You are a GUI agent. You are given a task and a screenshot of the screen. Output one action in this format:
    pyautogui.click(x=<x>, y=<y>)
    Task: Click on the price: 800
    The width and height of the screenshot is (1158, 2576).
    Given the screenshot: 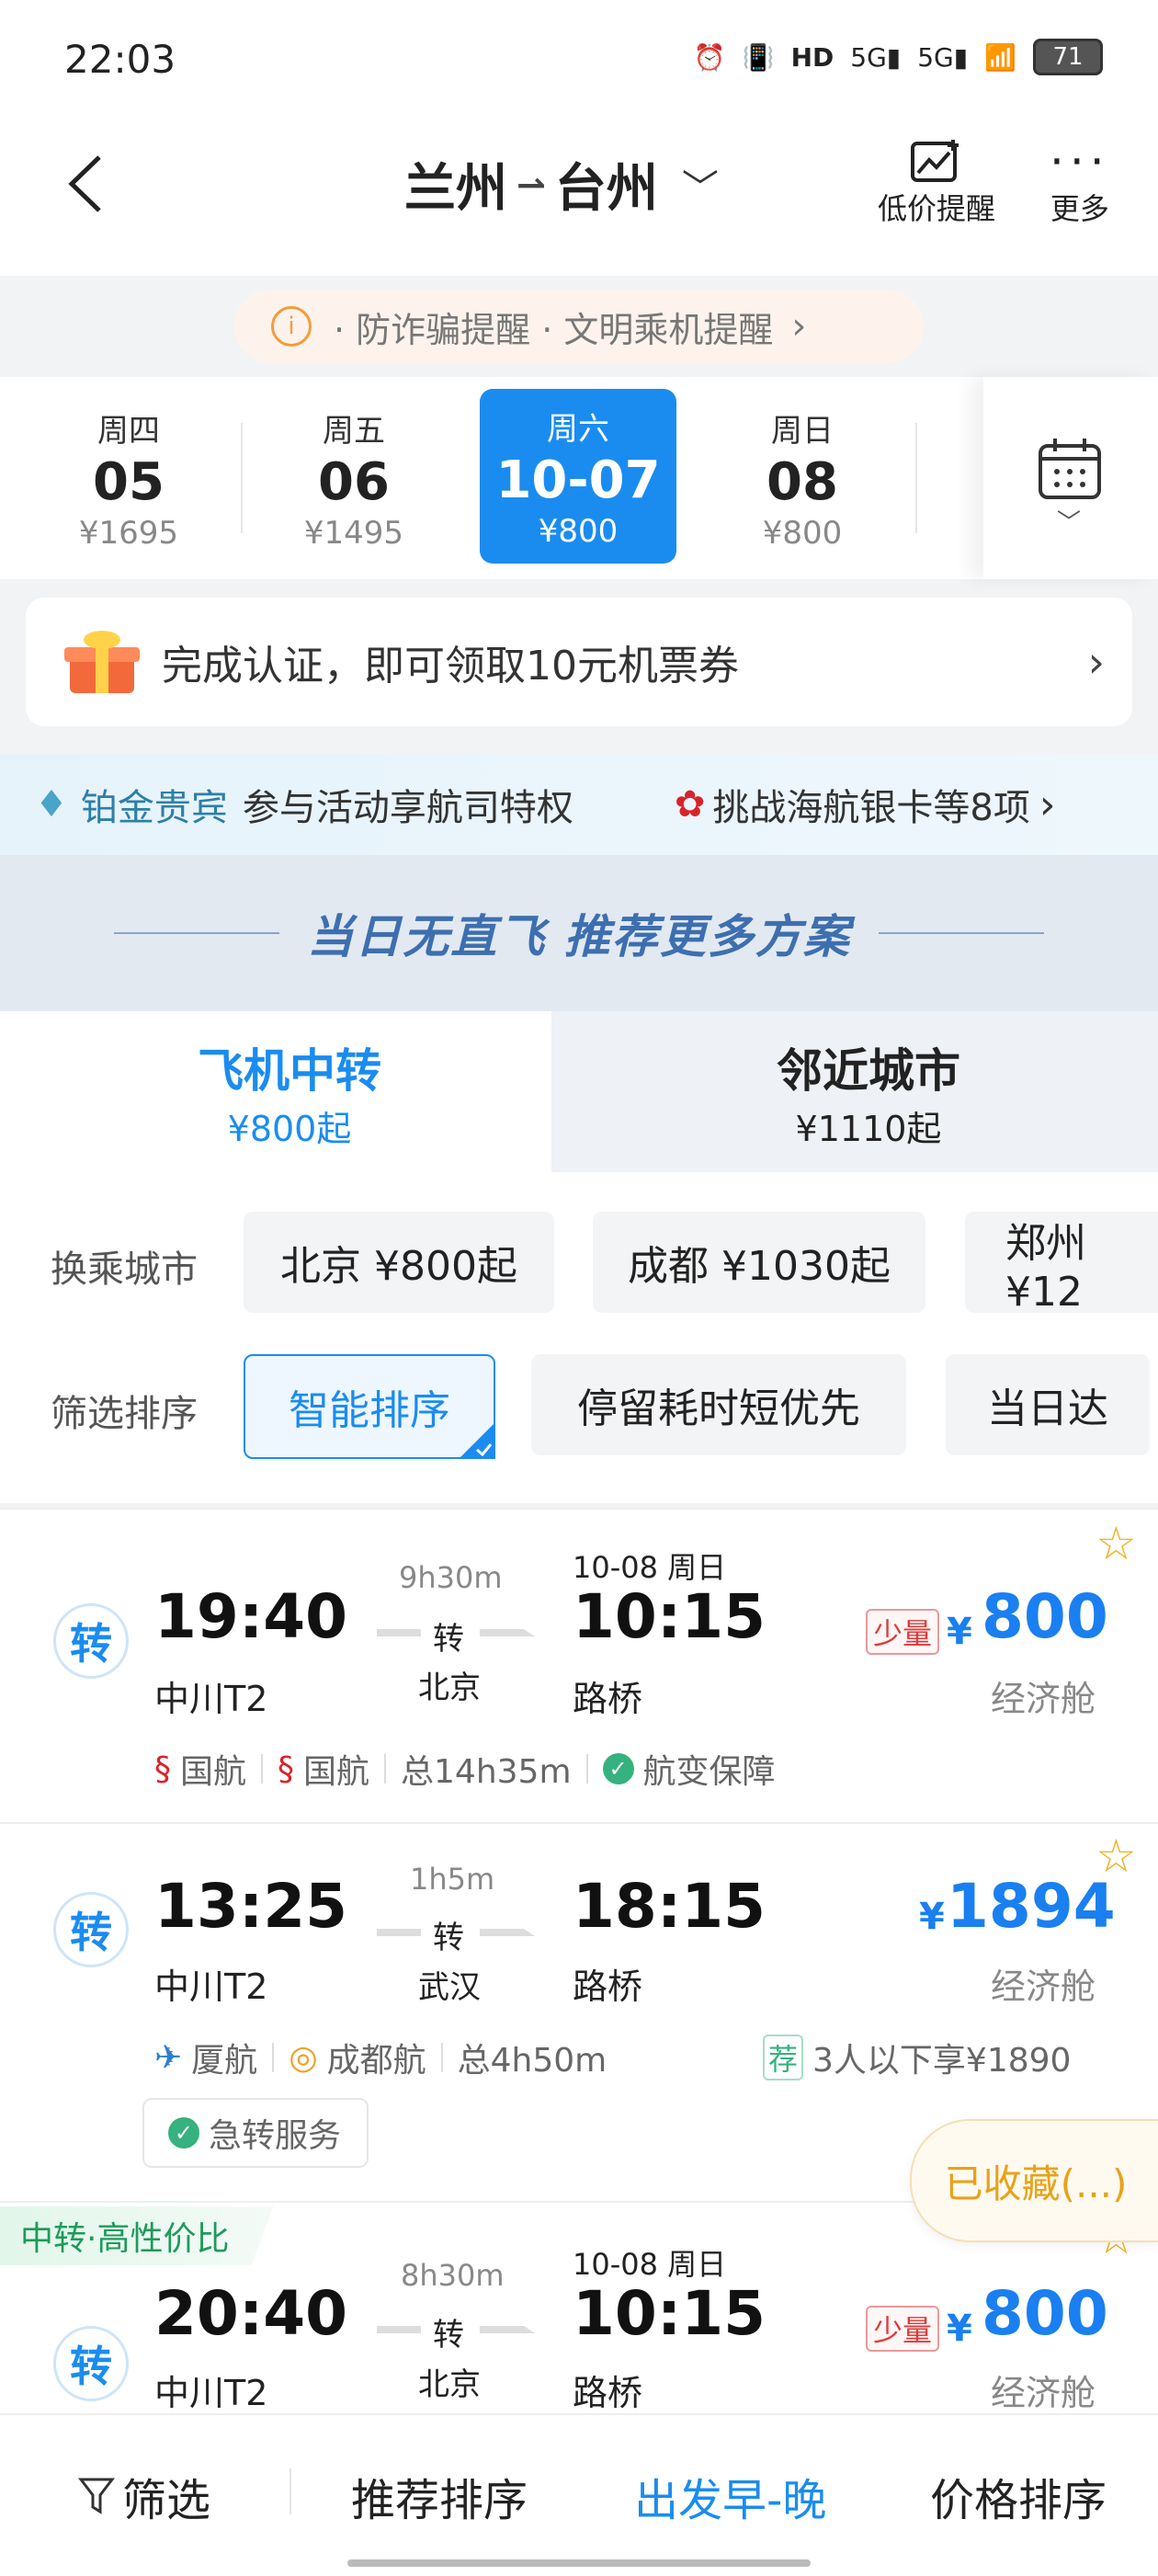 What is the action you would take?
    pyautogui.click(x=1045, y=1616)
    